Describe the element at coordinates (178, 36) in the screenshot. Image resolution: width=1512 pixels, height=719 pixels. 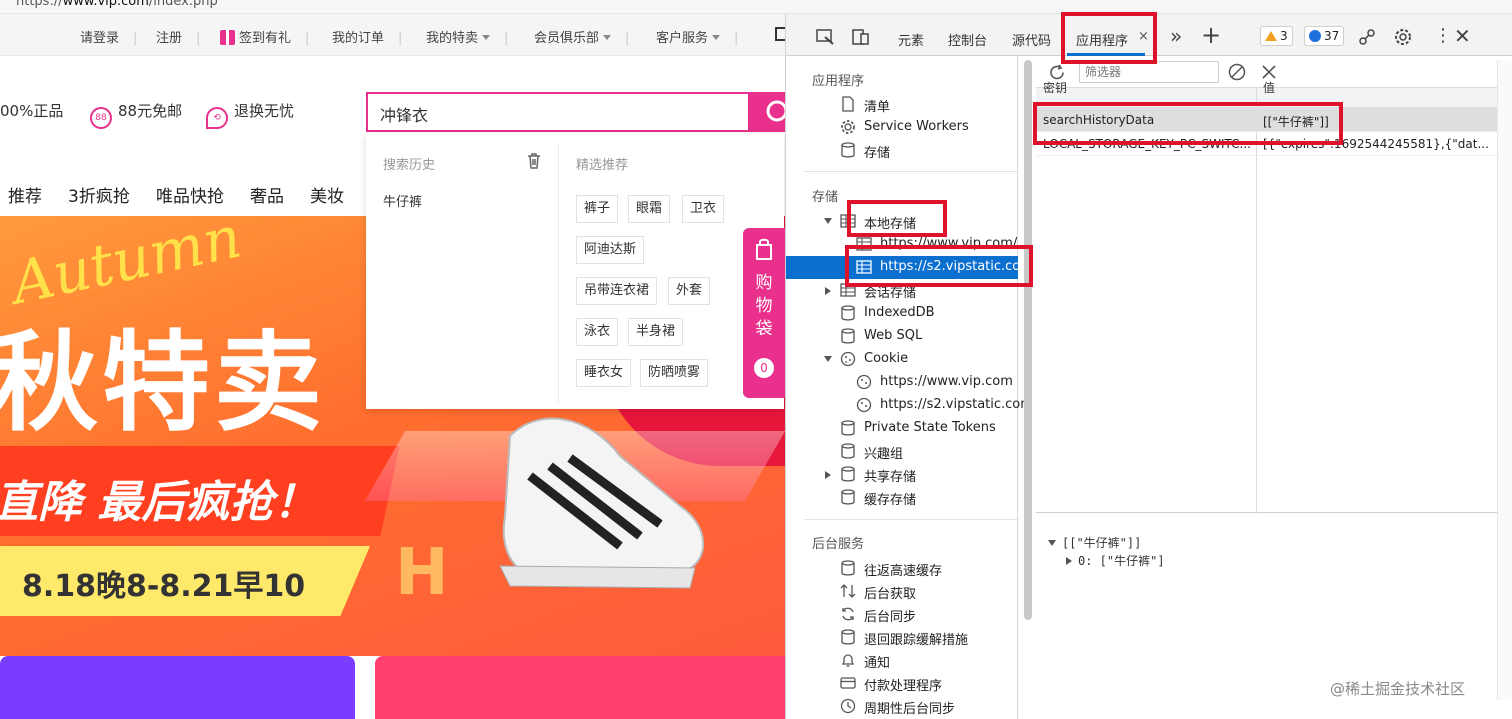
I see `register-link: 注册 |` at that location.